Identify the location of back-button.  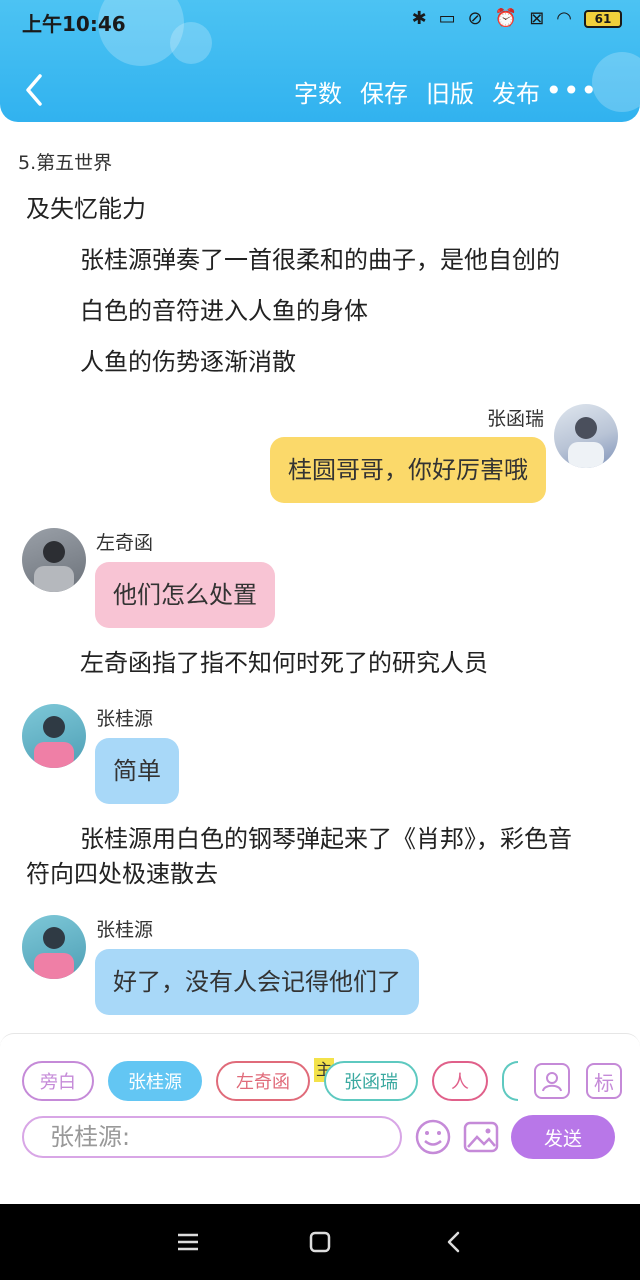
(38, 90).